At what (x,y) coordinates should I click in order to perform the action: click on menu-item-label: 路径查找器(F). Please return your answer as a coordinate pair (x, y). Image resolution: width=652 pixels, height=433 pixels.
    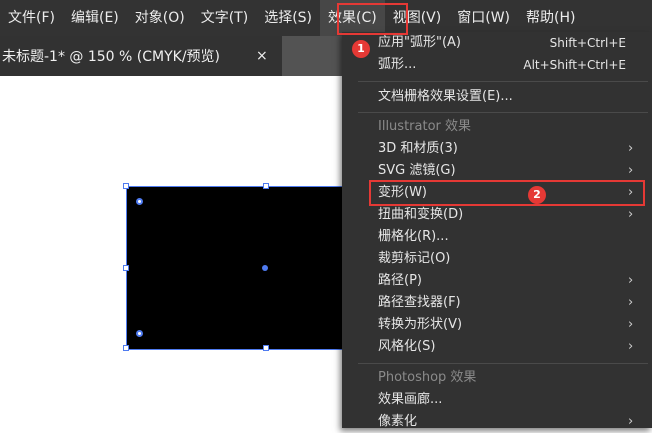
    Looking at the image, I should click on (419, 302).